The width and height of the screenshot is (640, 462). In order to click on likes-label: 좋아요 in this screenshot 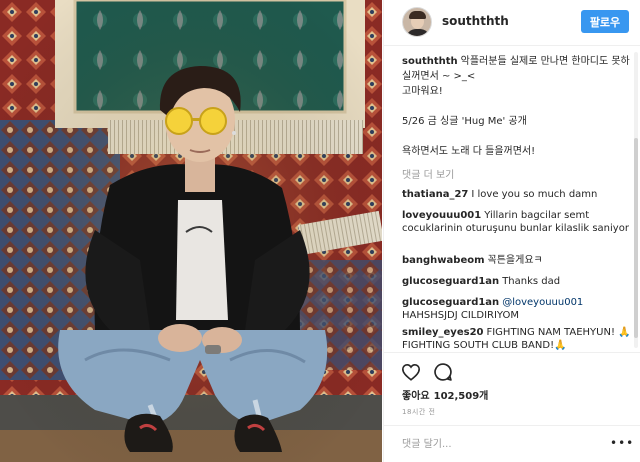, I will do `click(416, 396)`.